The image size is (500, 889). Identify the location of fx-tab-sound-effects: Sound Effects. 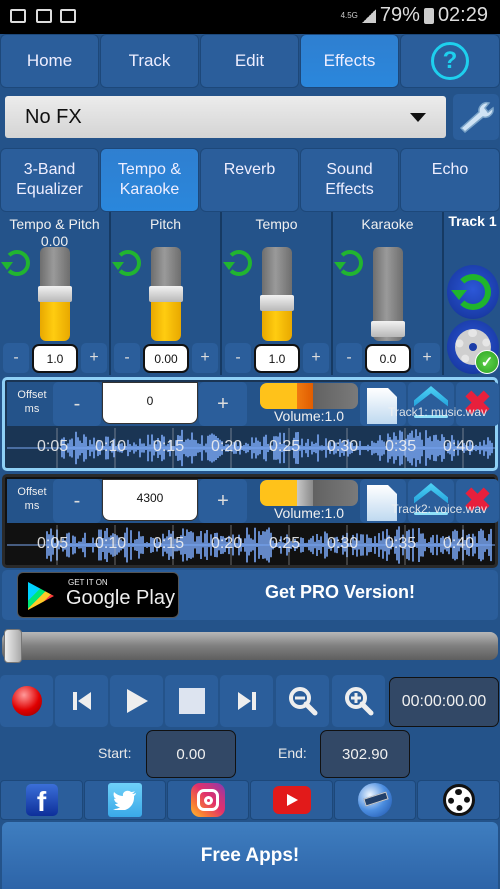
(349, 180).